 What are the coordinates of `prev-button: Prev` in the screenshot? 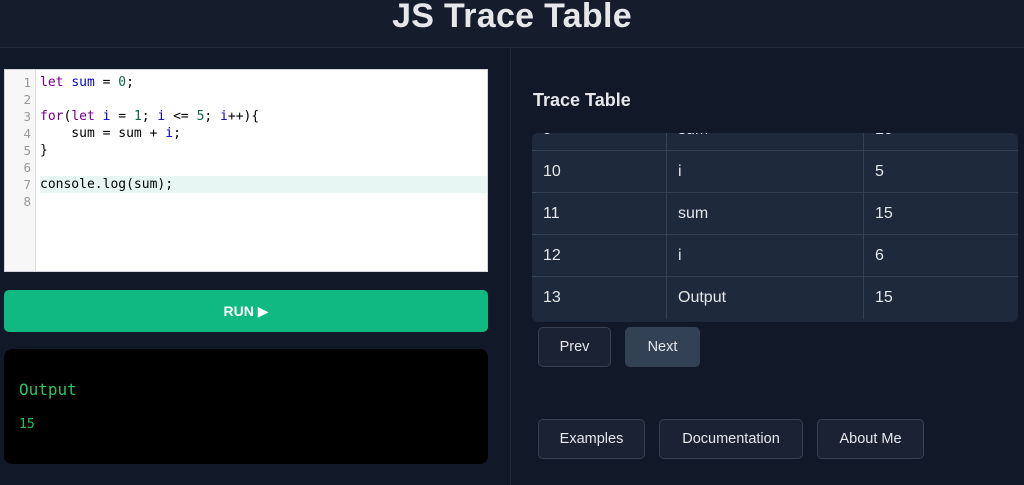 It's located at (574, 347).